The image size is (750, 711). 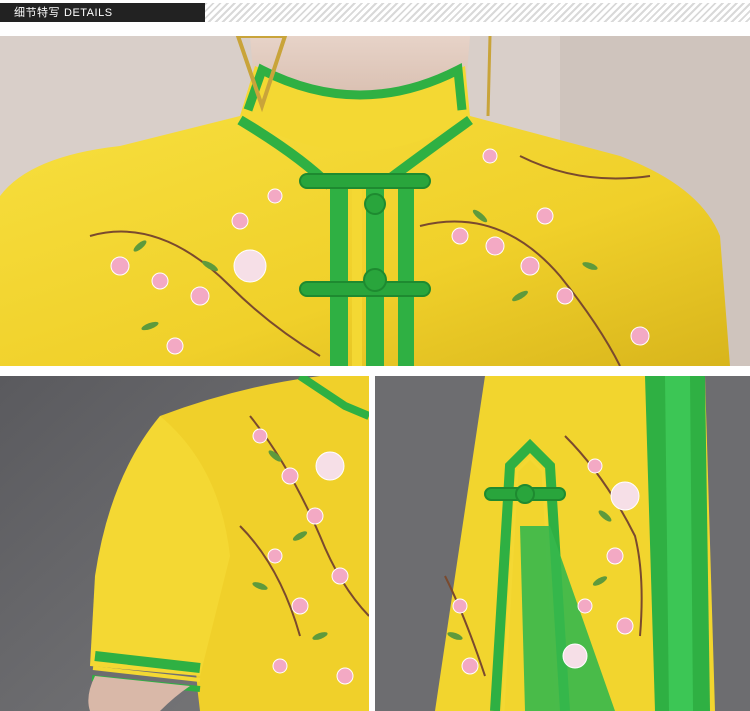 What do you see at coordinates (477, 12) in the screenshot?
I see `header-stripe-divider` at bounding box center [477, 12].